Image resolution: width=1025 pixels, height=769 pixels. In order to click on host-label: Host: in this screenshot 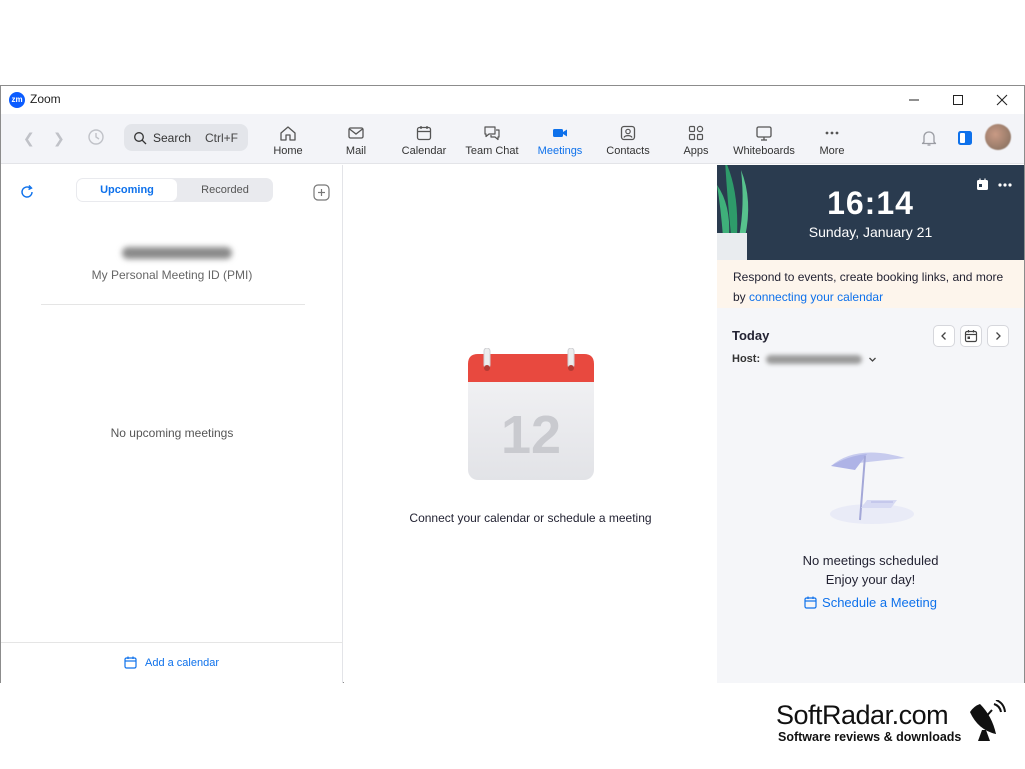, I will do `click(746, 359)`.